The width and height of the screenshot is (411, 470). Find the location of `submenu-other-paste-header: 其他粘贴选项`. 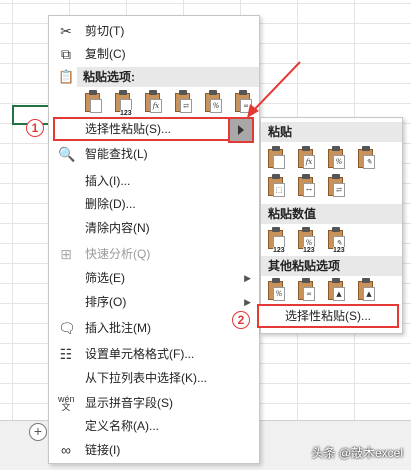

submenu-other-paste-header: 其他粘贴选项 is located at coordinates (331, 266).